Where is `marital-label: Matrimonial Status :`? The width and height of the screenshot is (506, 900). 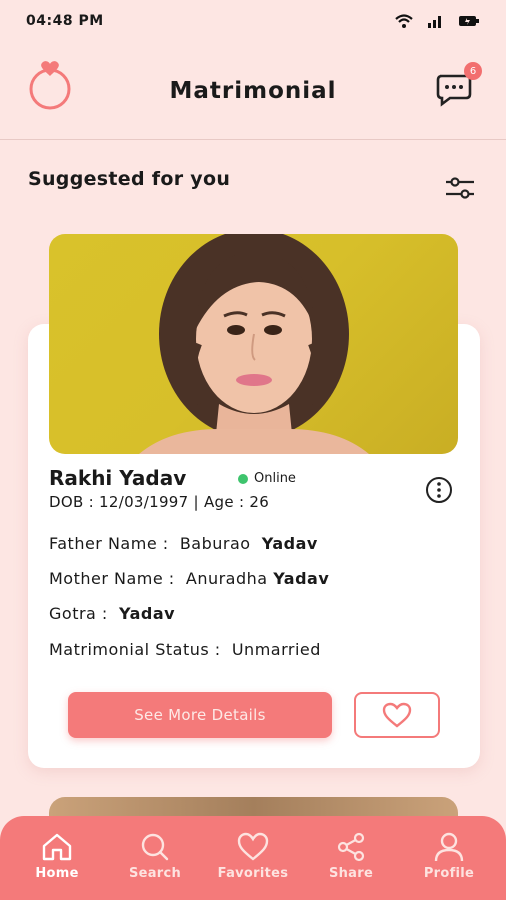
marital-label: Matrimonial Status : is located at coordinates (135, 649).